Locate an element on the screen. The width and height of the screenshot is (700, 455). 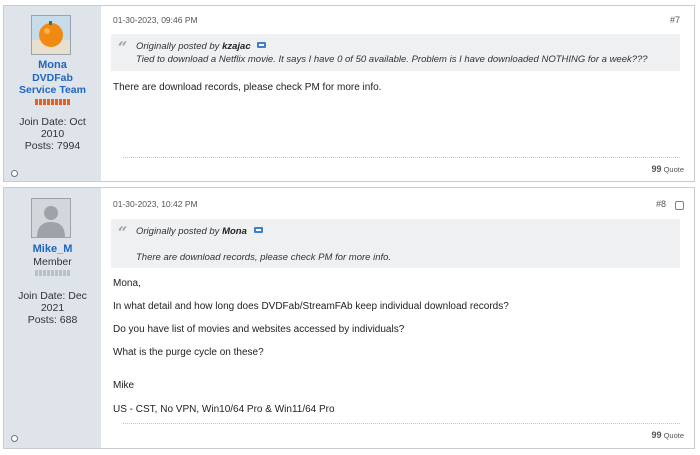
join-date: Join Date: Dec is located at coordinates (52, 296).